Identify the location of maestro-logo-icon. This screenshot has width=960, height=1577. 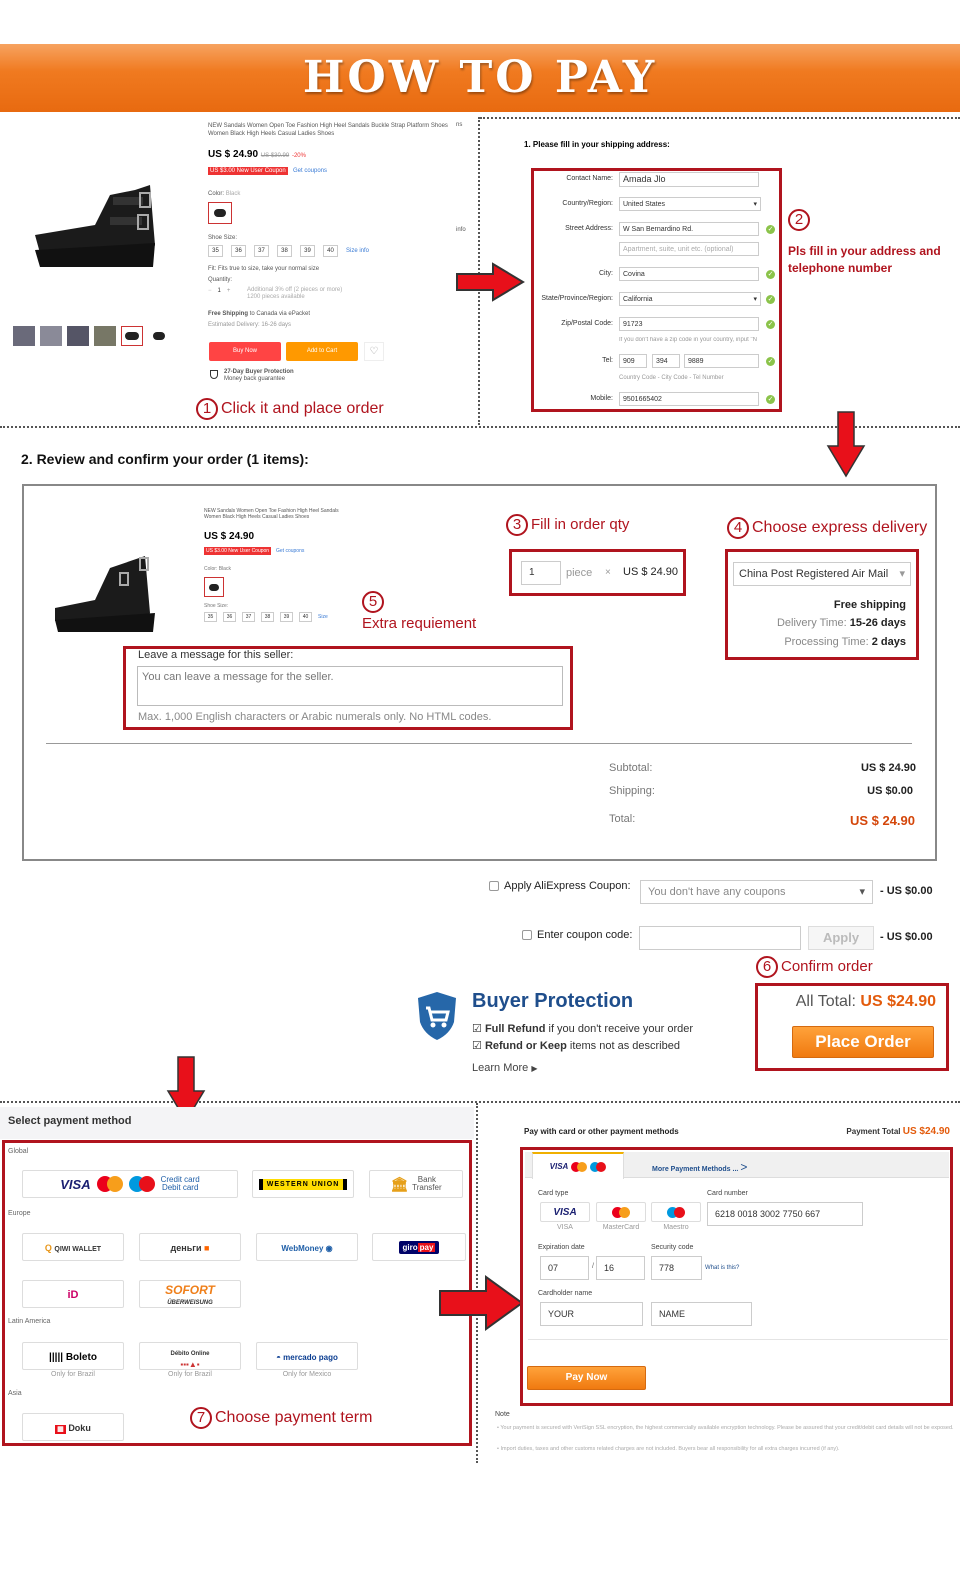
(598, 1166).